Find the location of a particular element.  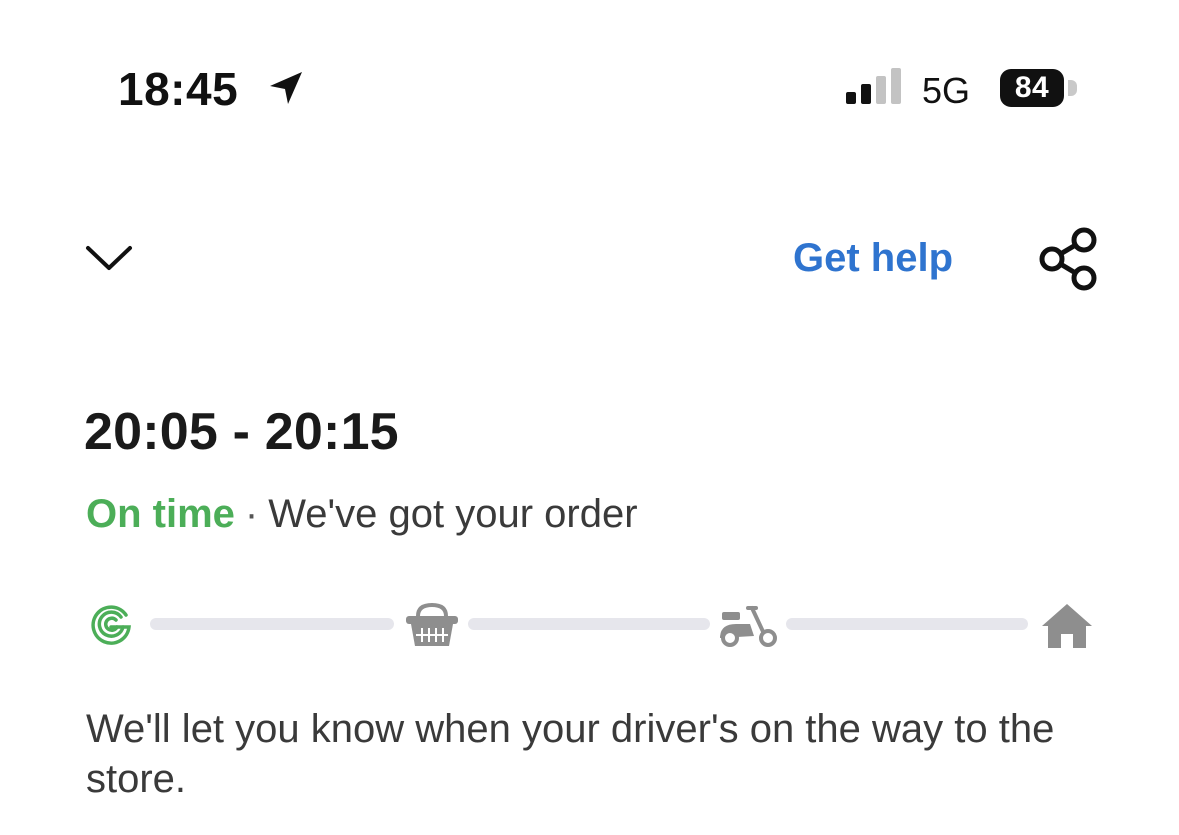

battery-cap is located at coordinates (1072, 88).